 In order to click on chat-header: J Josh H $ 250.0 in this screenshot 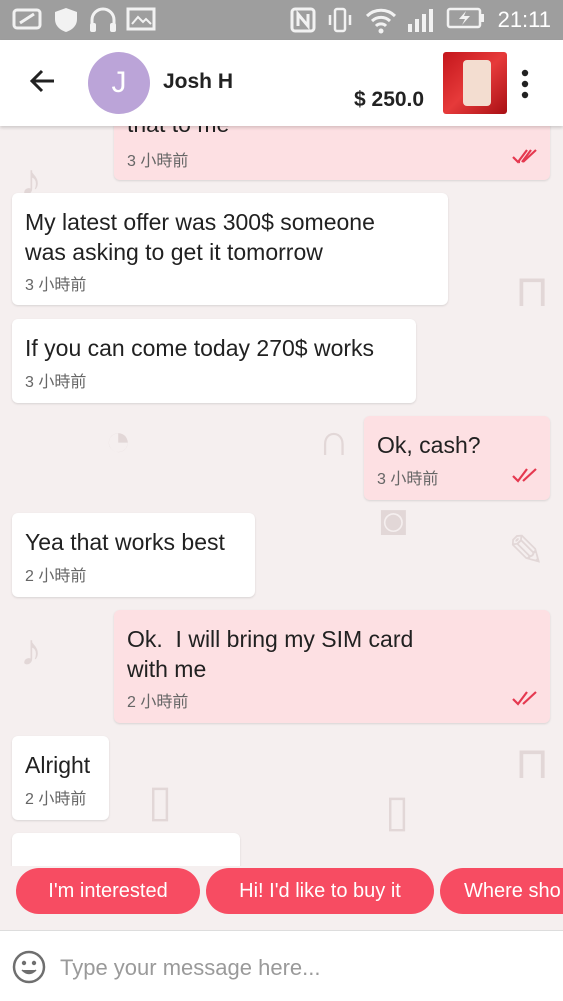, I will do `click(281, 83)`.